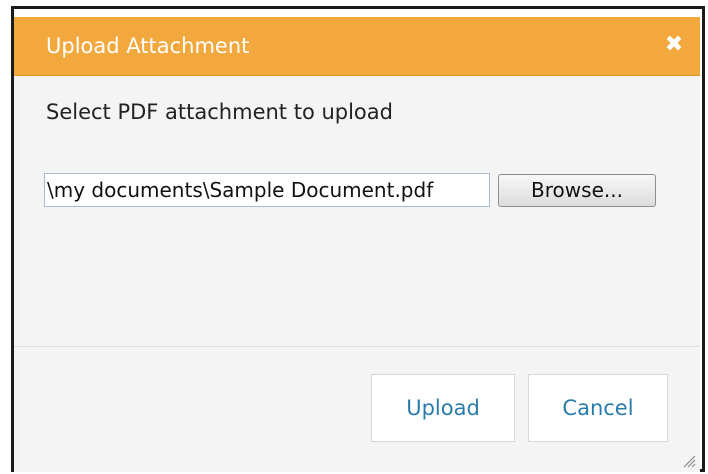 The width and height of the screenshot is (708, 474). What do you see at coordinates (443, 408) in the screenshot?
I see `upload-button: Upload` at bounding box center [443, 408].